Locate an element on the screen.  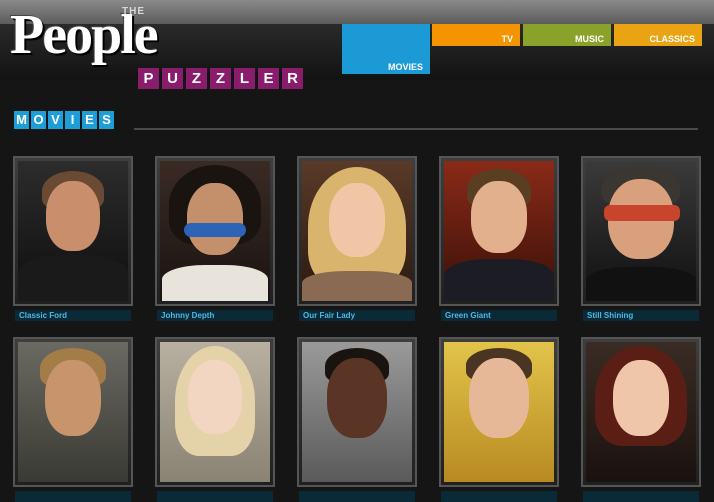
puzzle-card: Classic Ford is located at coordinates (73, 238).